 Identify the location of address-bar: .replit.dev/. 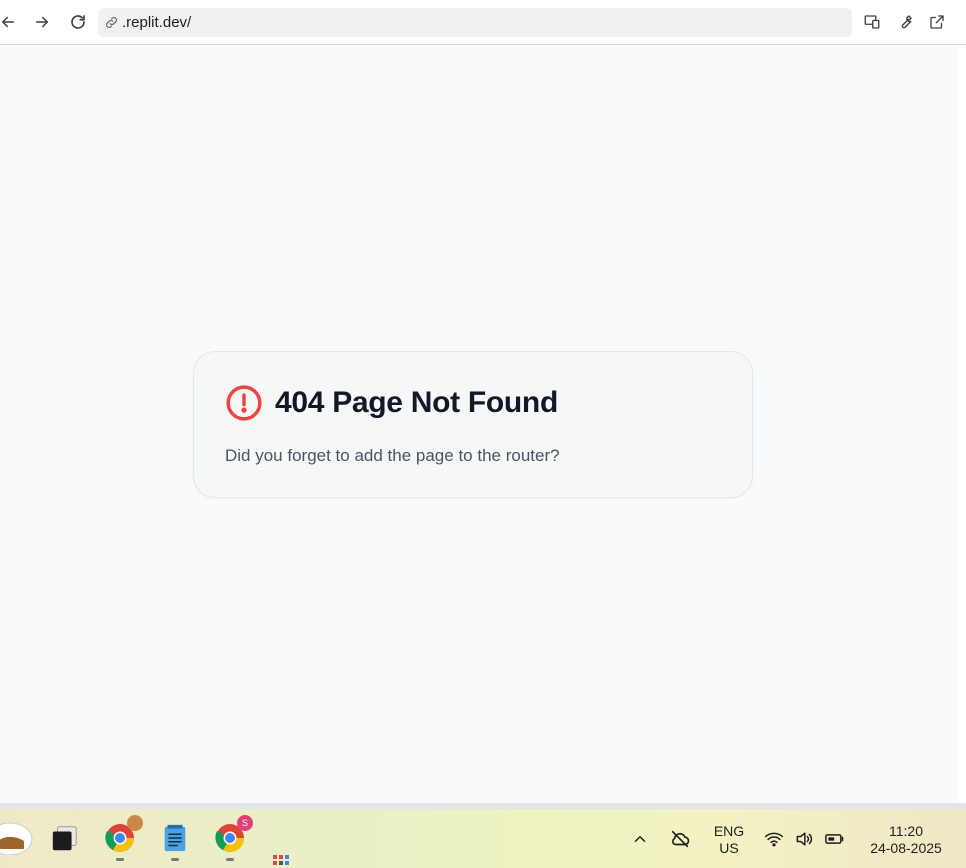
(475, 22).